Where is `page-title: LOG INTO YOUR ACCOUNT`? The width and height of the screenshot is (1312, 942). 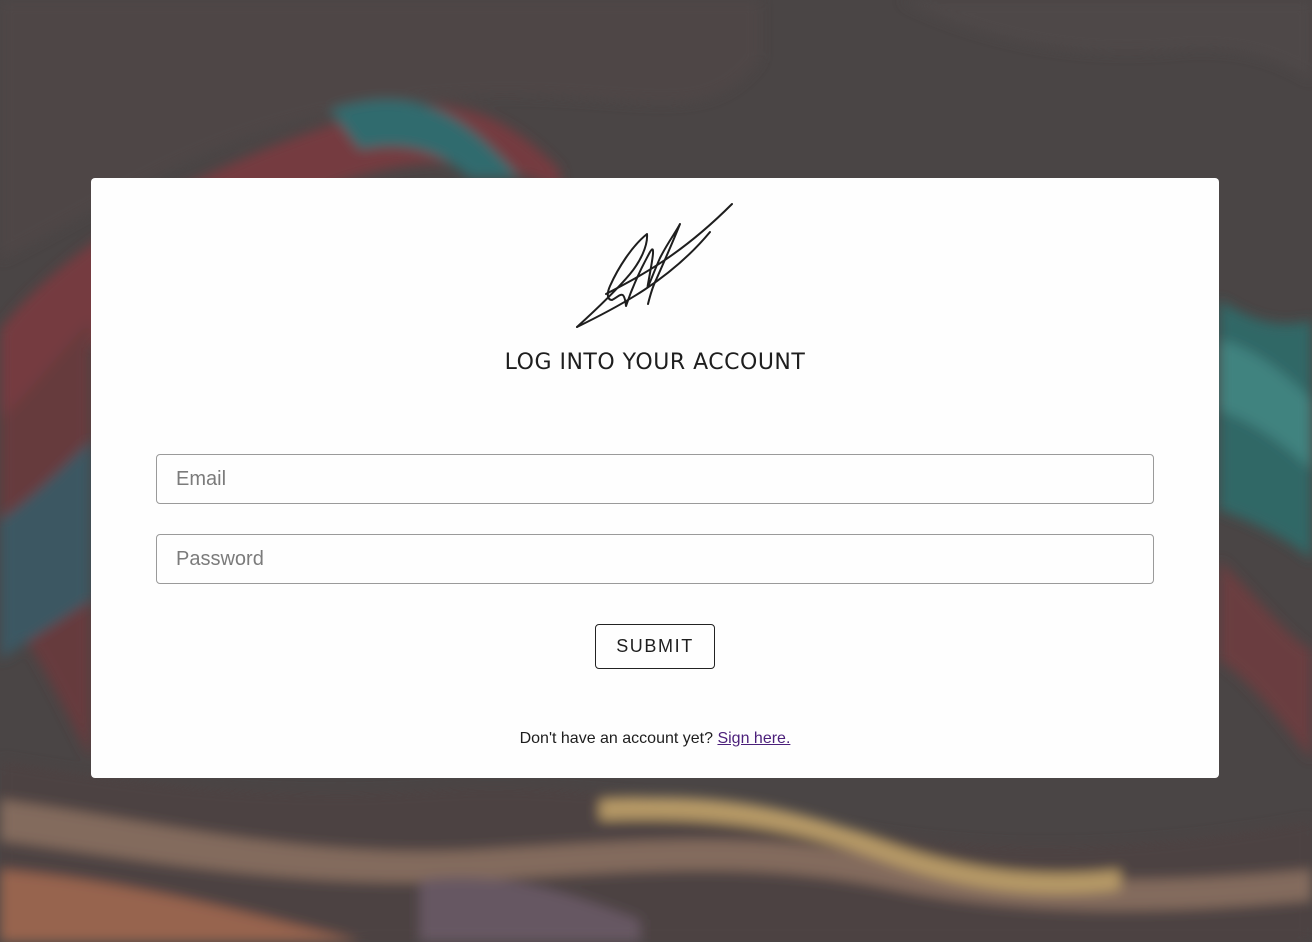 page-title: LOG INTO YOUR ACCOUNT is located at coordinates (655, 362).